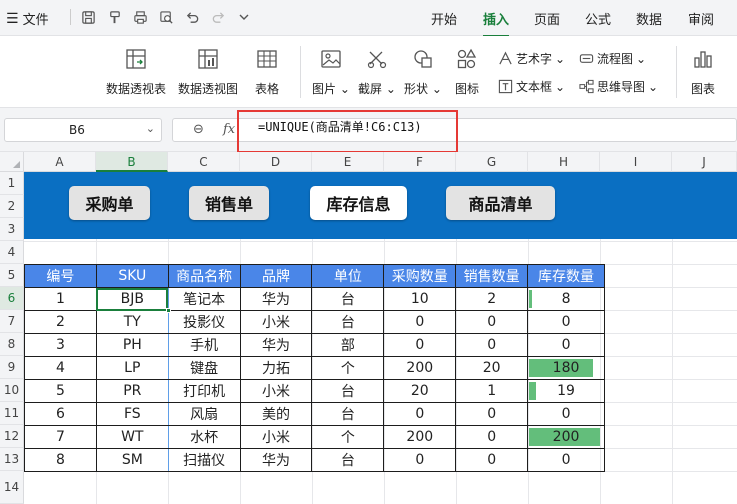 Image resolution: width=737 pixels, height=504 pixels. What do you see at coordinates (420, 276) in the screenshot?
I see `table-header-cell: 采购数量` at bounding box center [420, 276].